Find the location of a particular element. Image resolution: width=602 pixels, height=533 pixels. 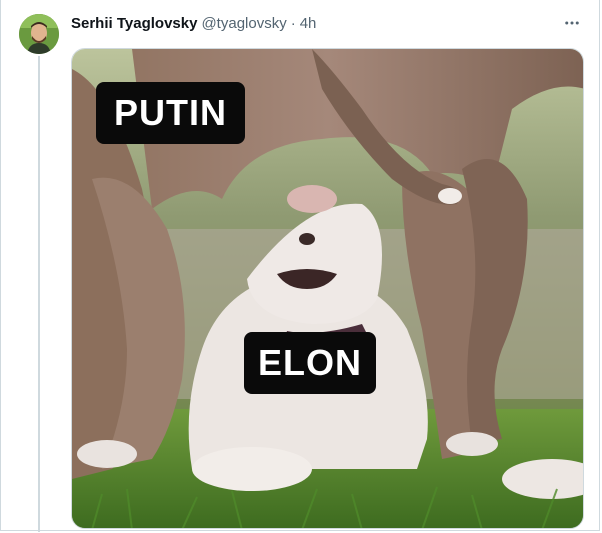

more-options-button is located at coordinates (572, 23).